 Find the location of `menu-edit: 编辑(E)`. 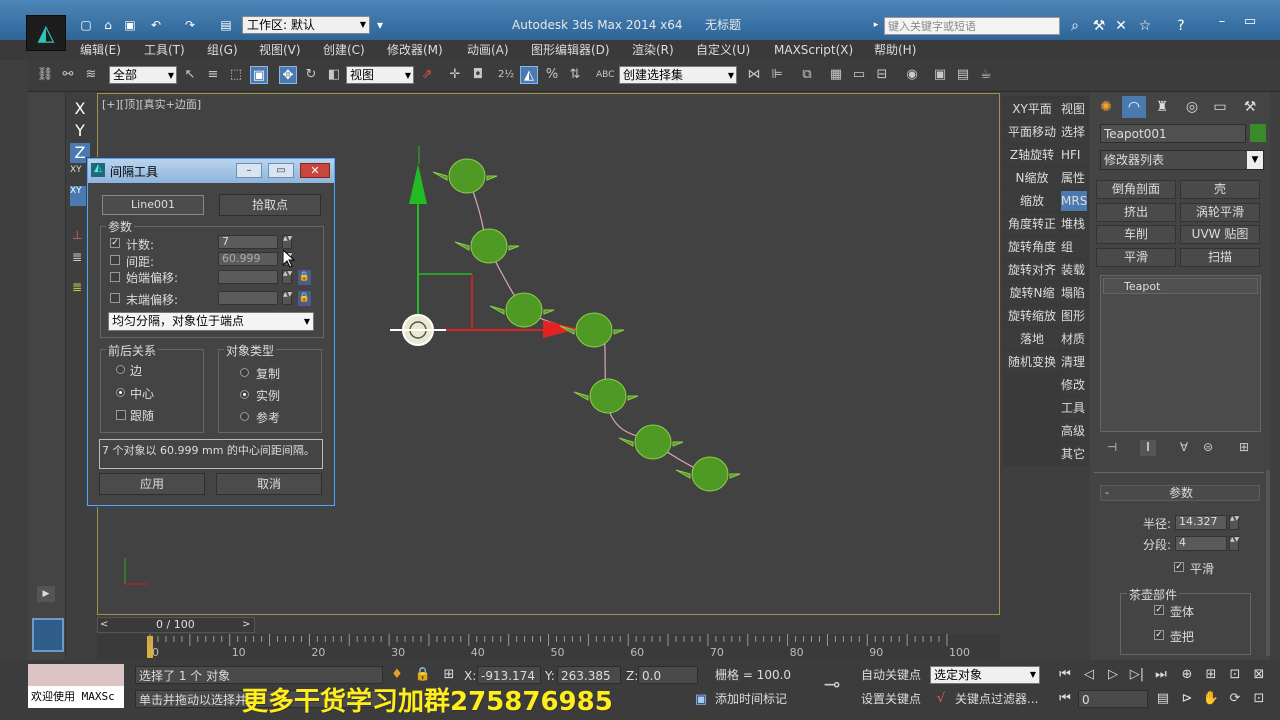

menu-edit: 编辑(E) is located at coordinates (100, 50).